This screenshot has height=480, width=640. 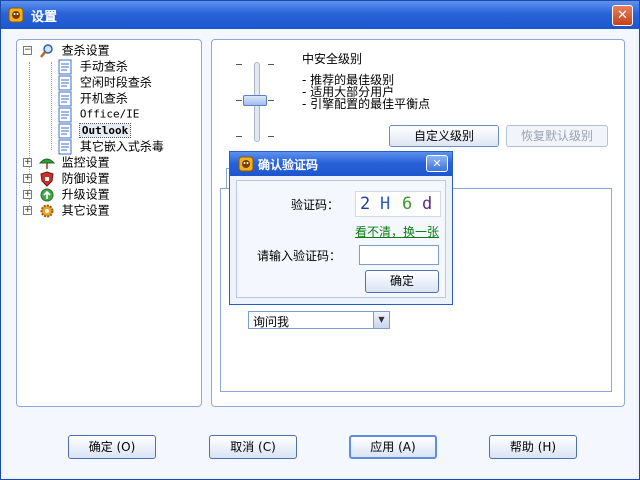 I want to click on security-level-slider-thumb, so click(x=255, y=100).